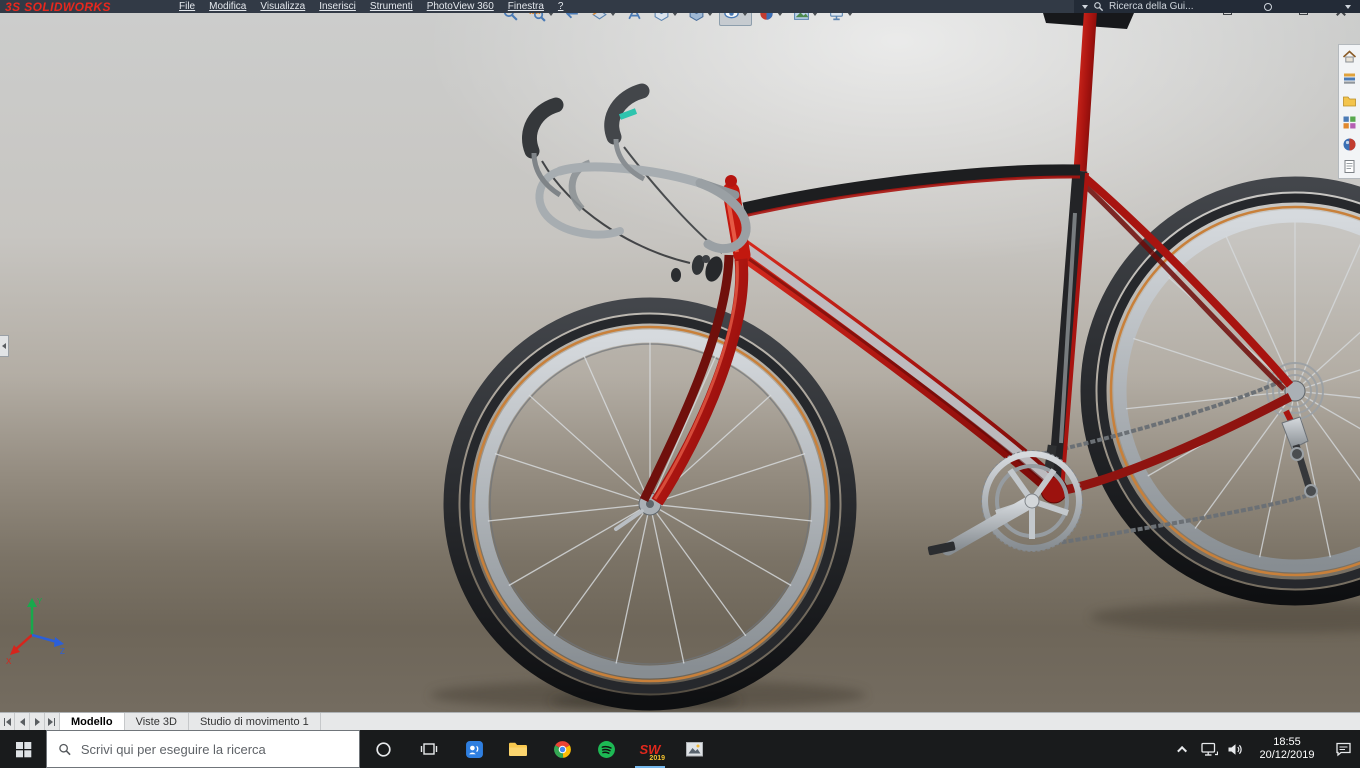 The image size is (1360, 768). I want to click on task-view-button, so click(429, 749).